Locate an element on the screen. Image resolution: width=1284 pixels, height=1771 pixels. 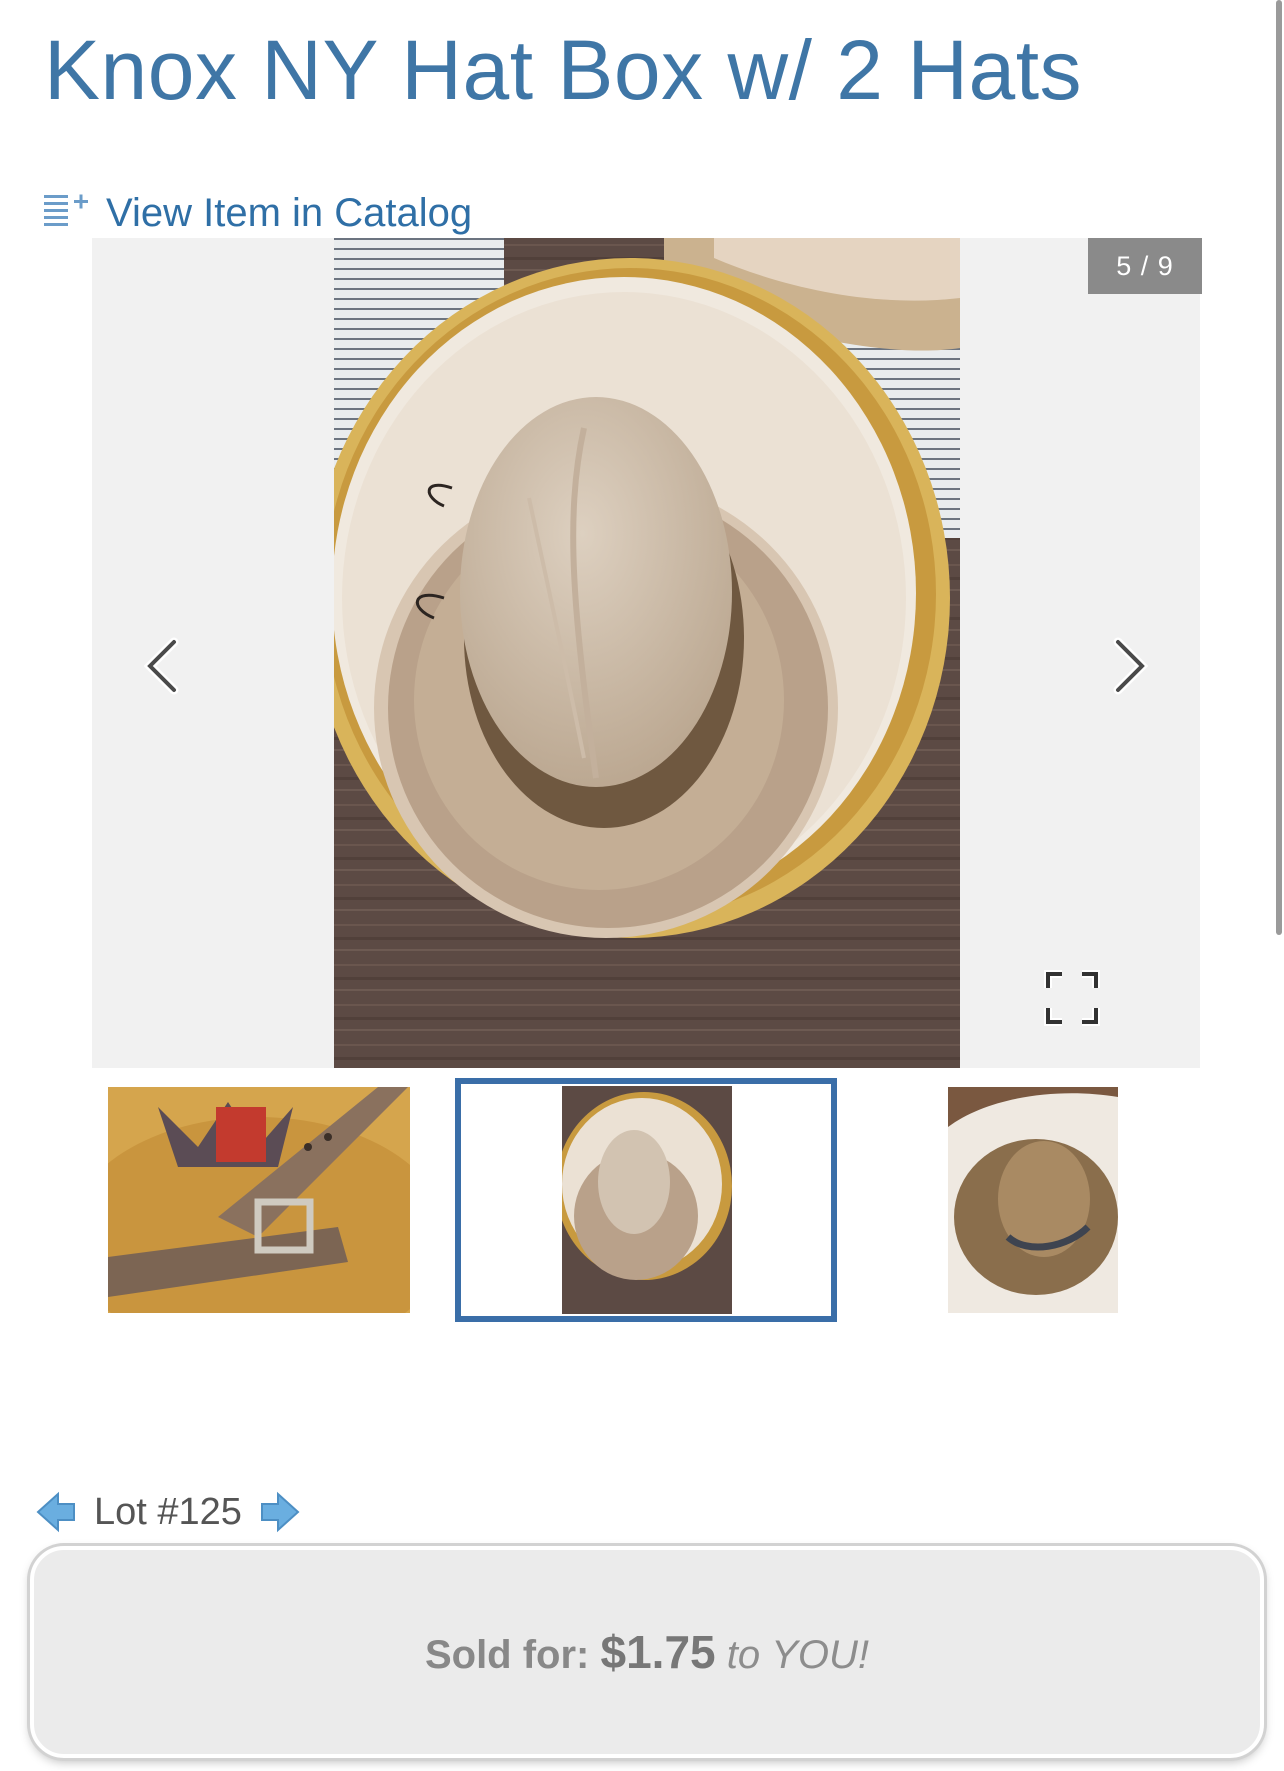
scrollbar is located at coordinates (1279, 467).